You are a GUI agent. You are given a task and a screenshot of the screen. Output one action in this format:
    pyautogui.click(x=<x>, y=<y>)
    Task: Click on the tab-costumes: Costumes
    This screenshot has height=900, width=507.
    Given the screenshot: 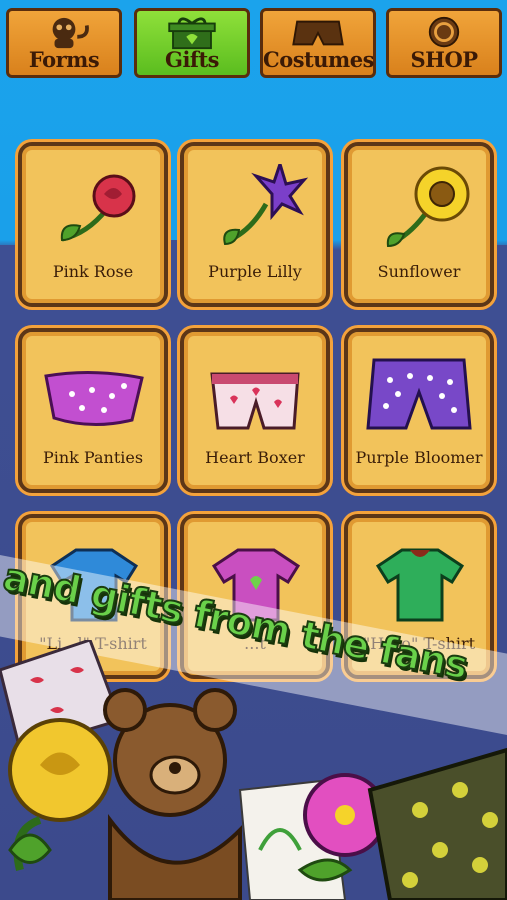 What is the action you would take?
    pyautogui.click(x=318, y=43)
    